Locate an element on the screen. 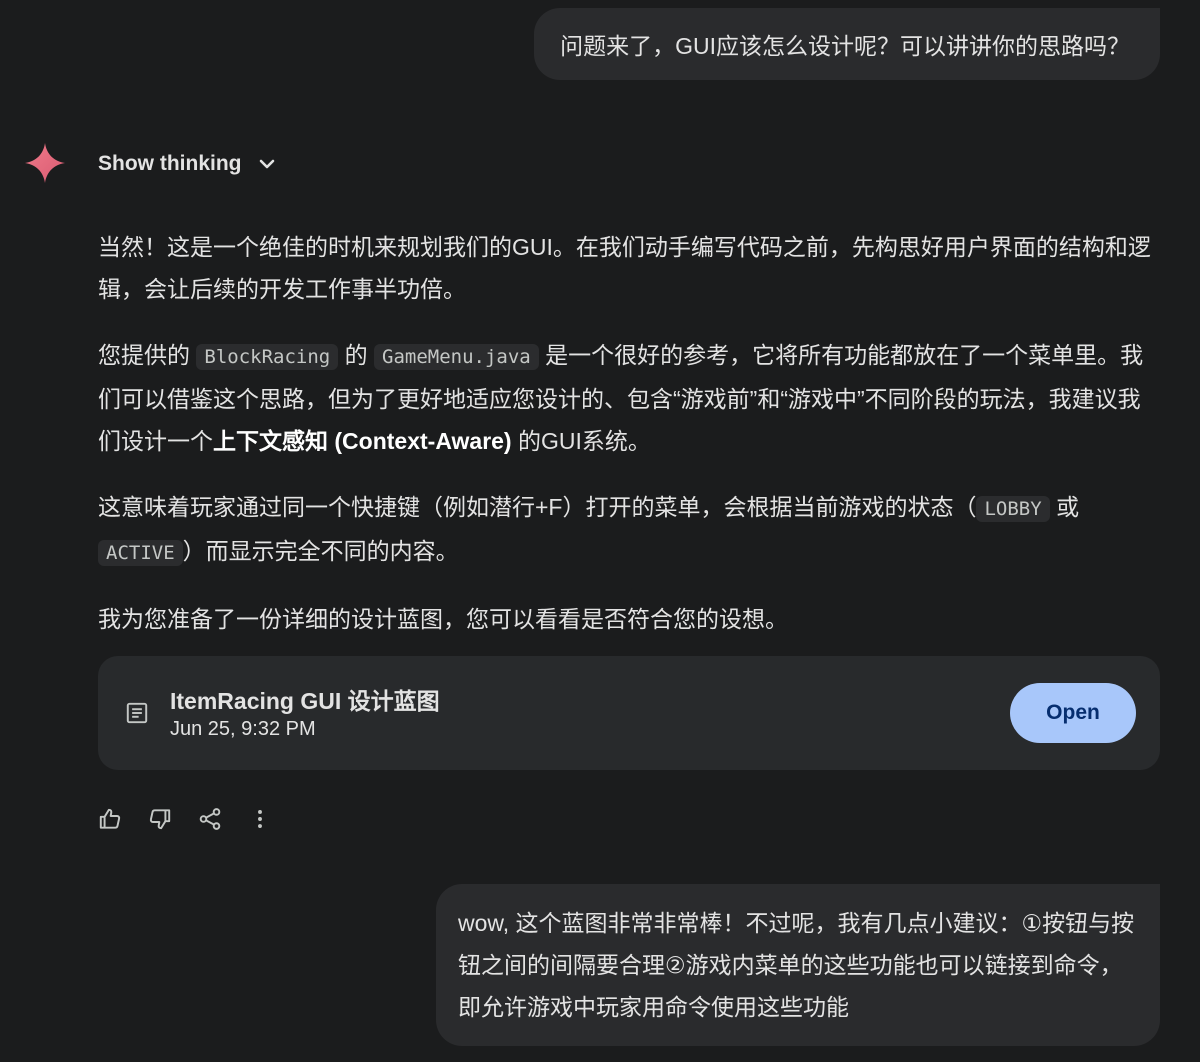  thumbs-down-button is located at coordinates (160, 819).